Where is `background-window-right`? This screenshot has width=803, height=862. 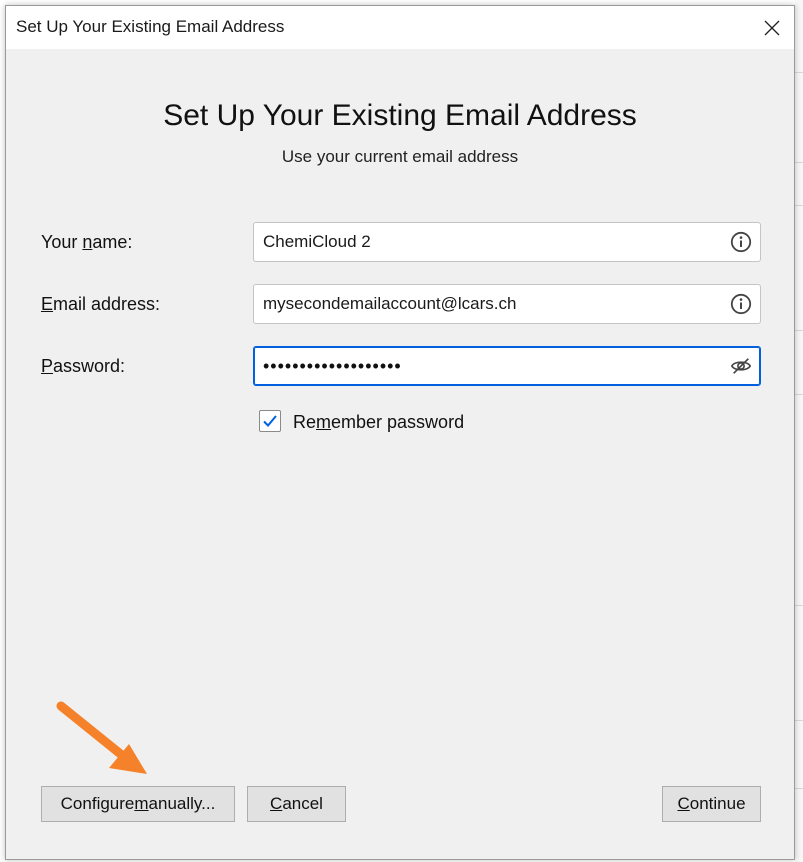 background-window-right is located at coordinates (799, 431).